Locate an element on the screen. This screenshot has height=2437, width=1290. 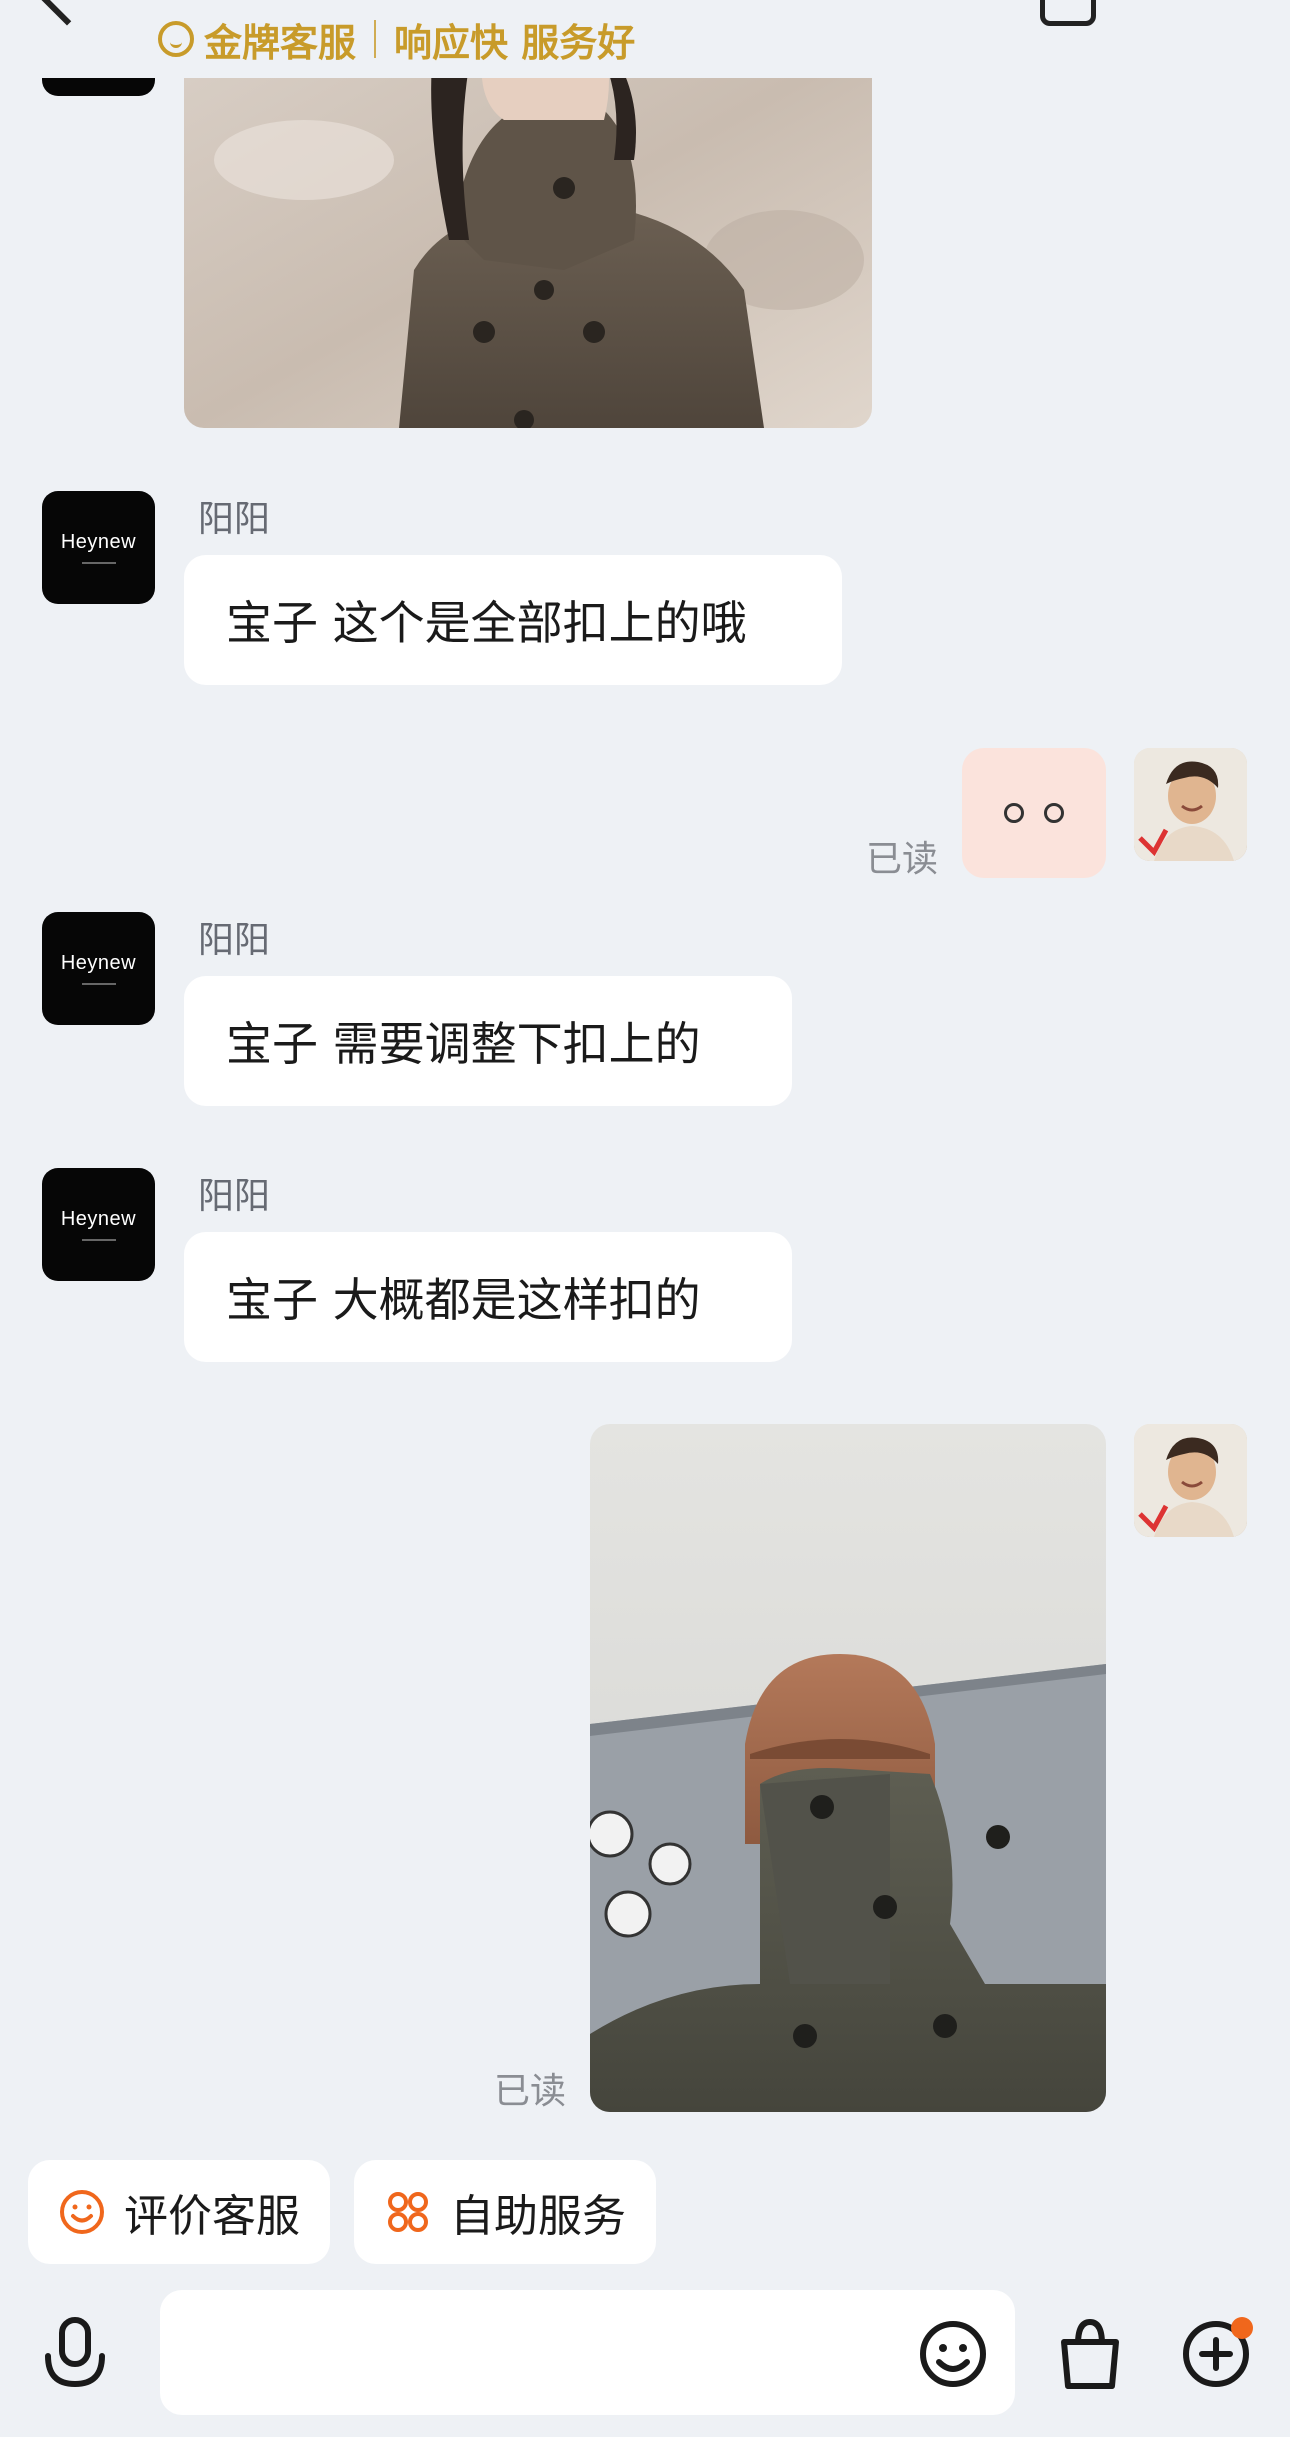
self-service-label: 自助服务 is located at coordinates (538, 2216).